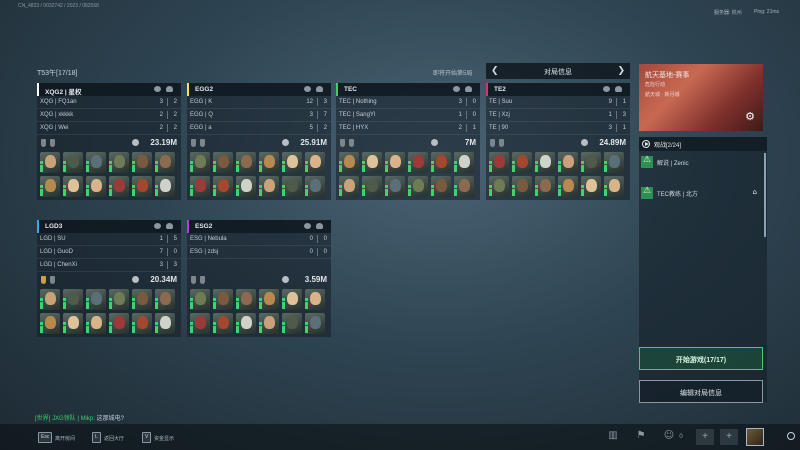 The image size is (800, 450). Describe the element at coordinates (259, 128) in the screenshot. I see `player-row: EGG | a 5 2` at that location.